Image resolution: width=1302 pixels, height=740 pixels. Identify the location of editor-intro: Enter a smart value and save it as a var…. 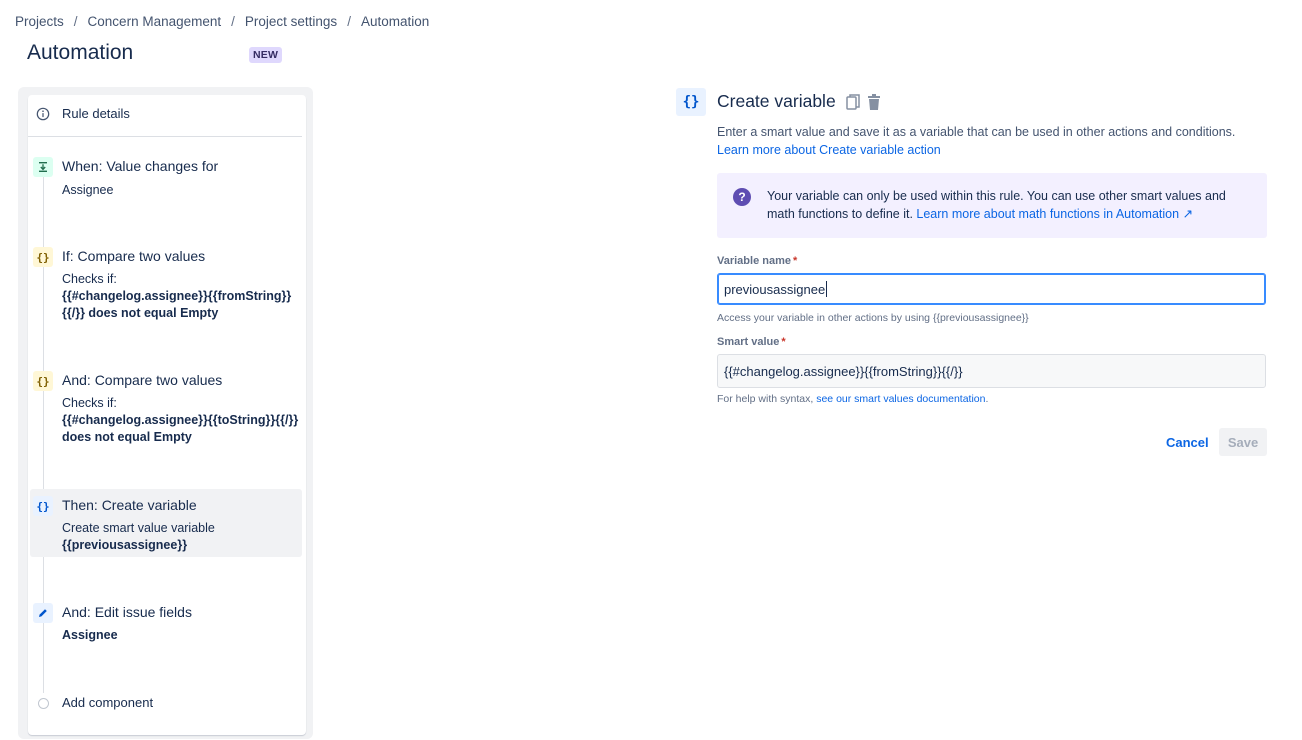
(993, 141).